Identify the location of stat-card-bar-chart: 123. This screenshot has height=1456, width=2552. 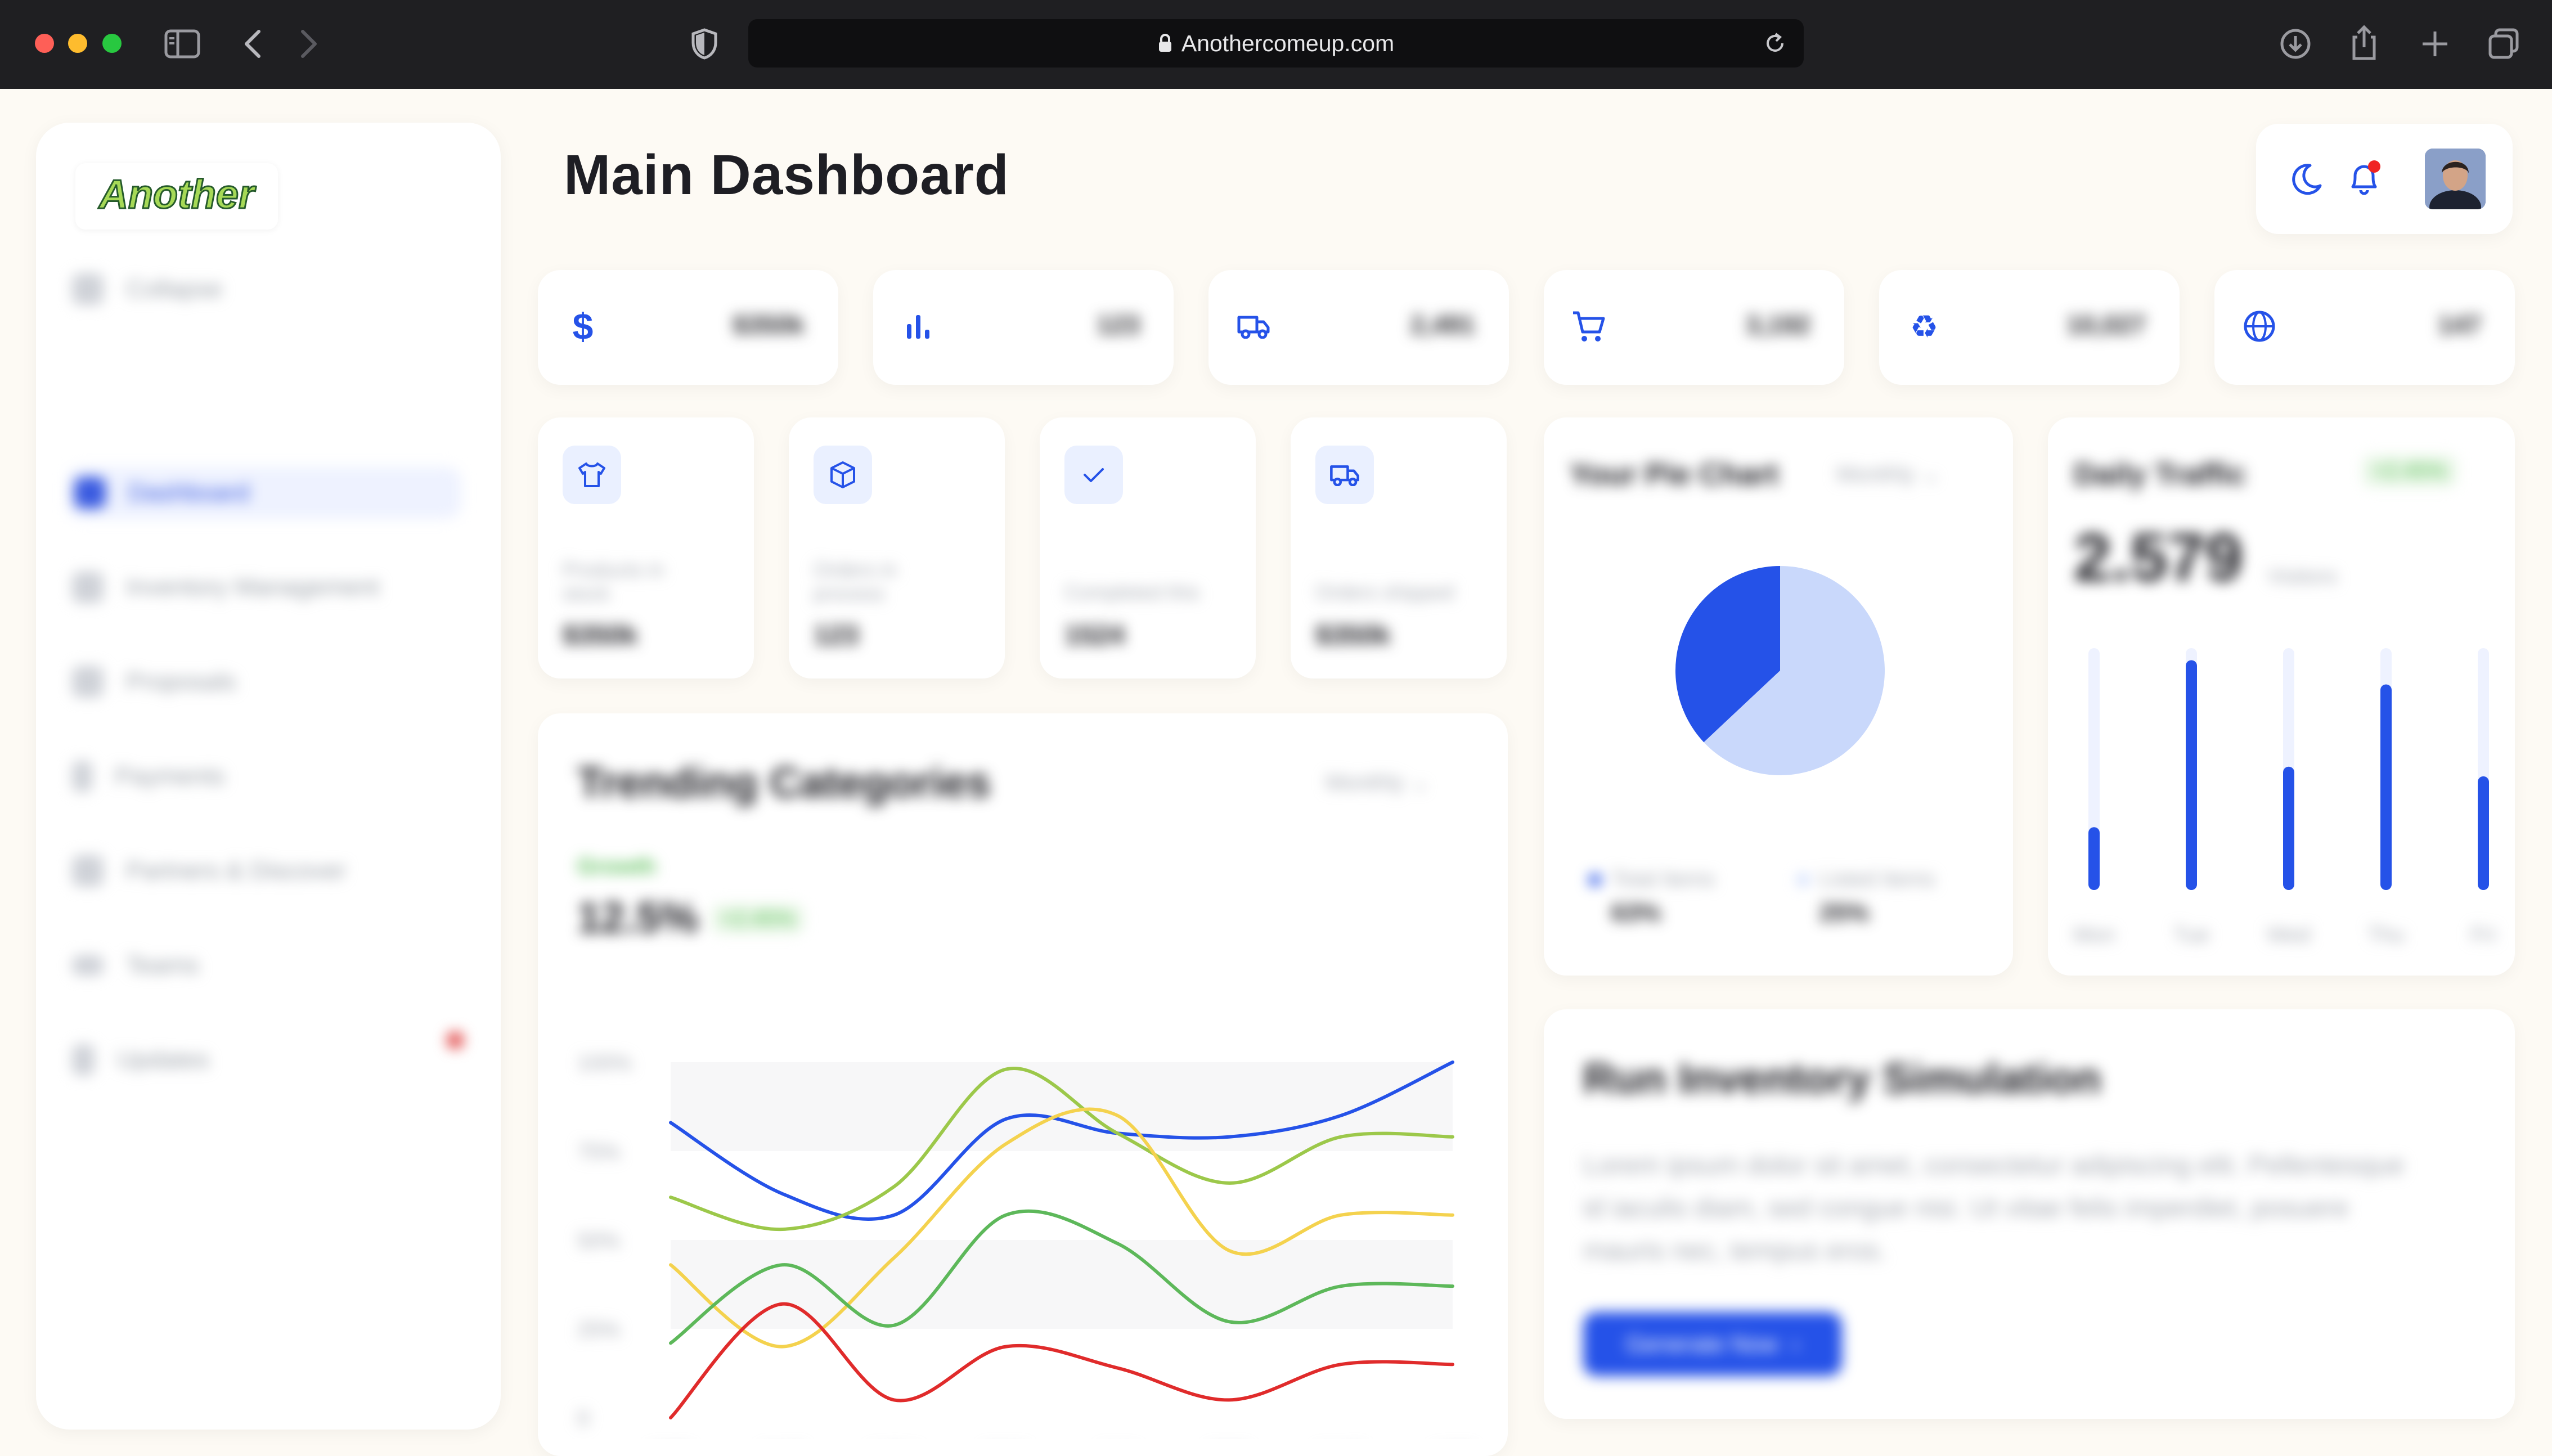
(1023, 327).